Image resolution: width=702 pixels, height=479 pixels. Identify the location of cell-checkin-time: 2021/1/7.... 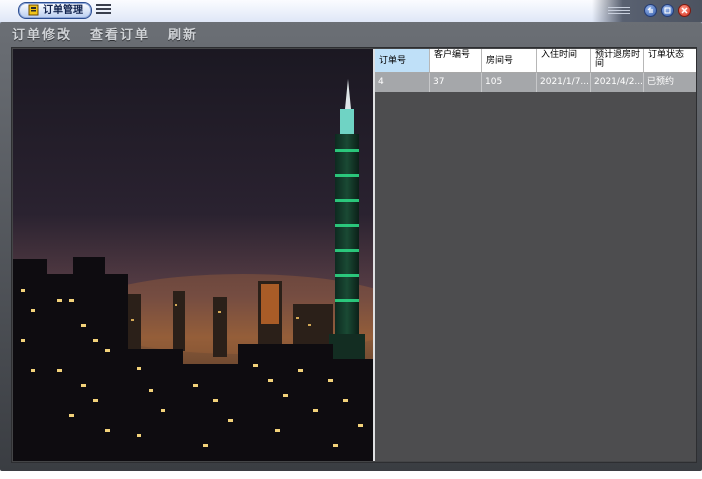
(564, 82).